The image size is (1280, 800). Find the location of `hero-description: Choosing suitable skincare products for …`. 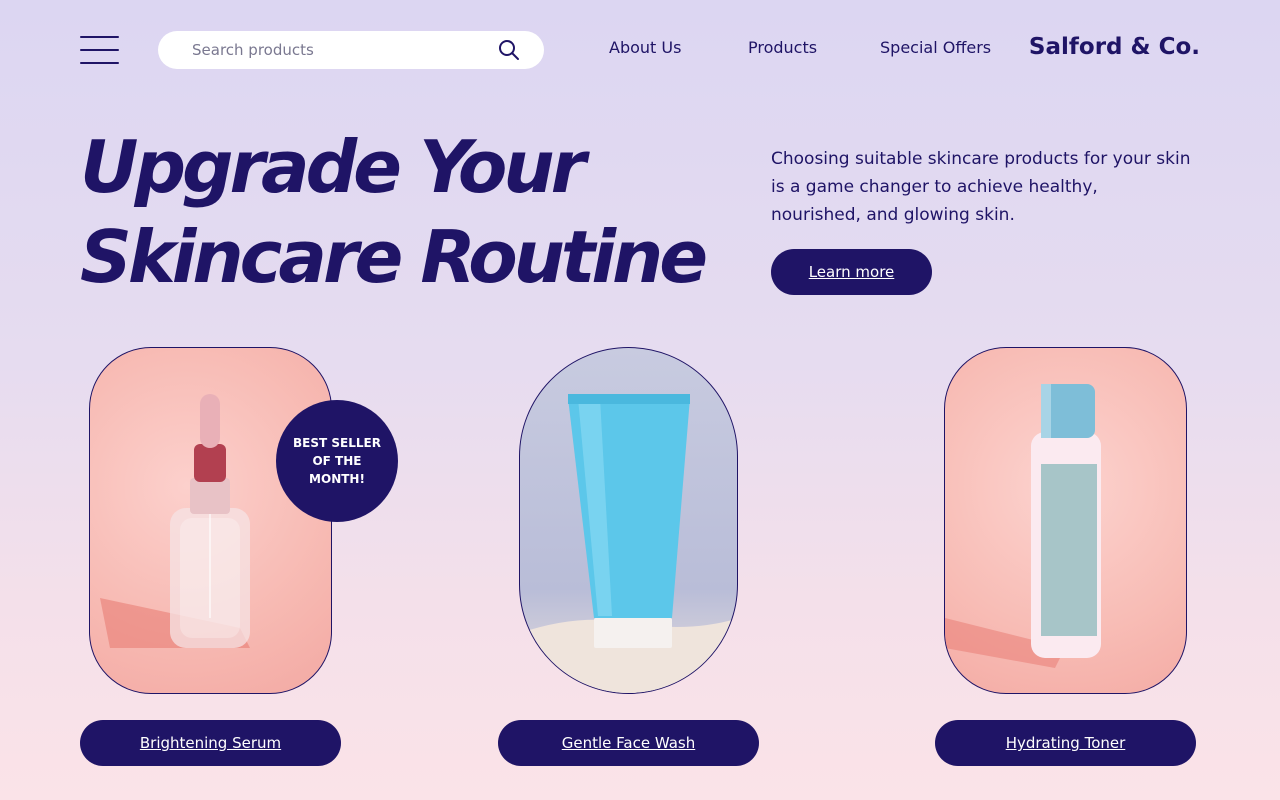

hero-description: Choosing suitable skincare products for … is located at coordinates (981, 187).